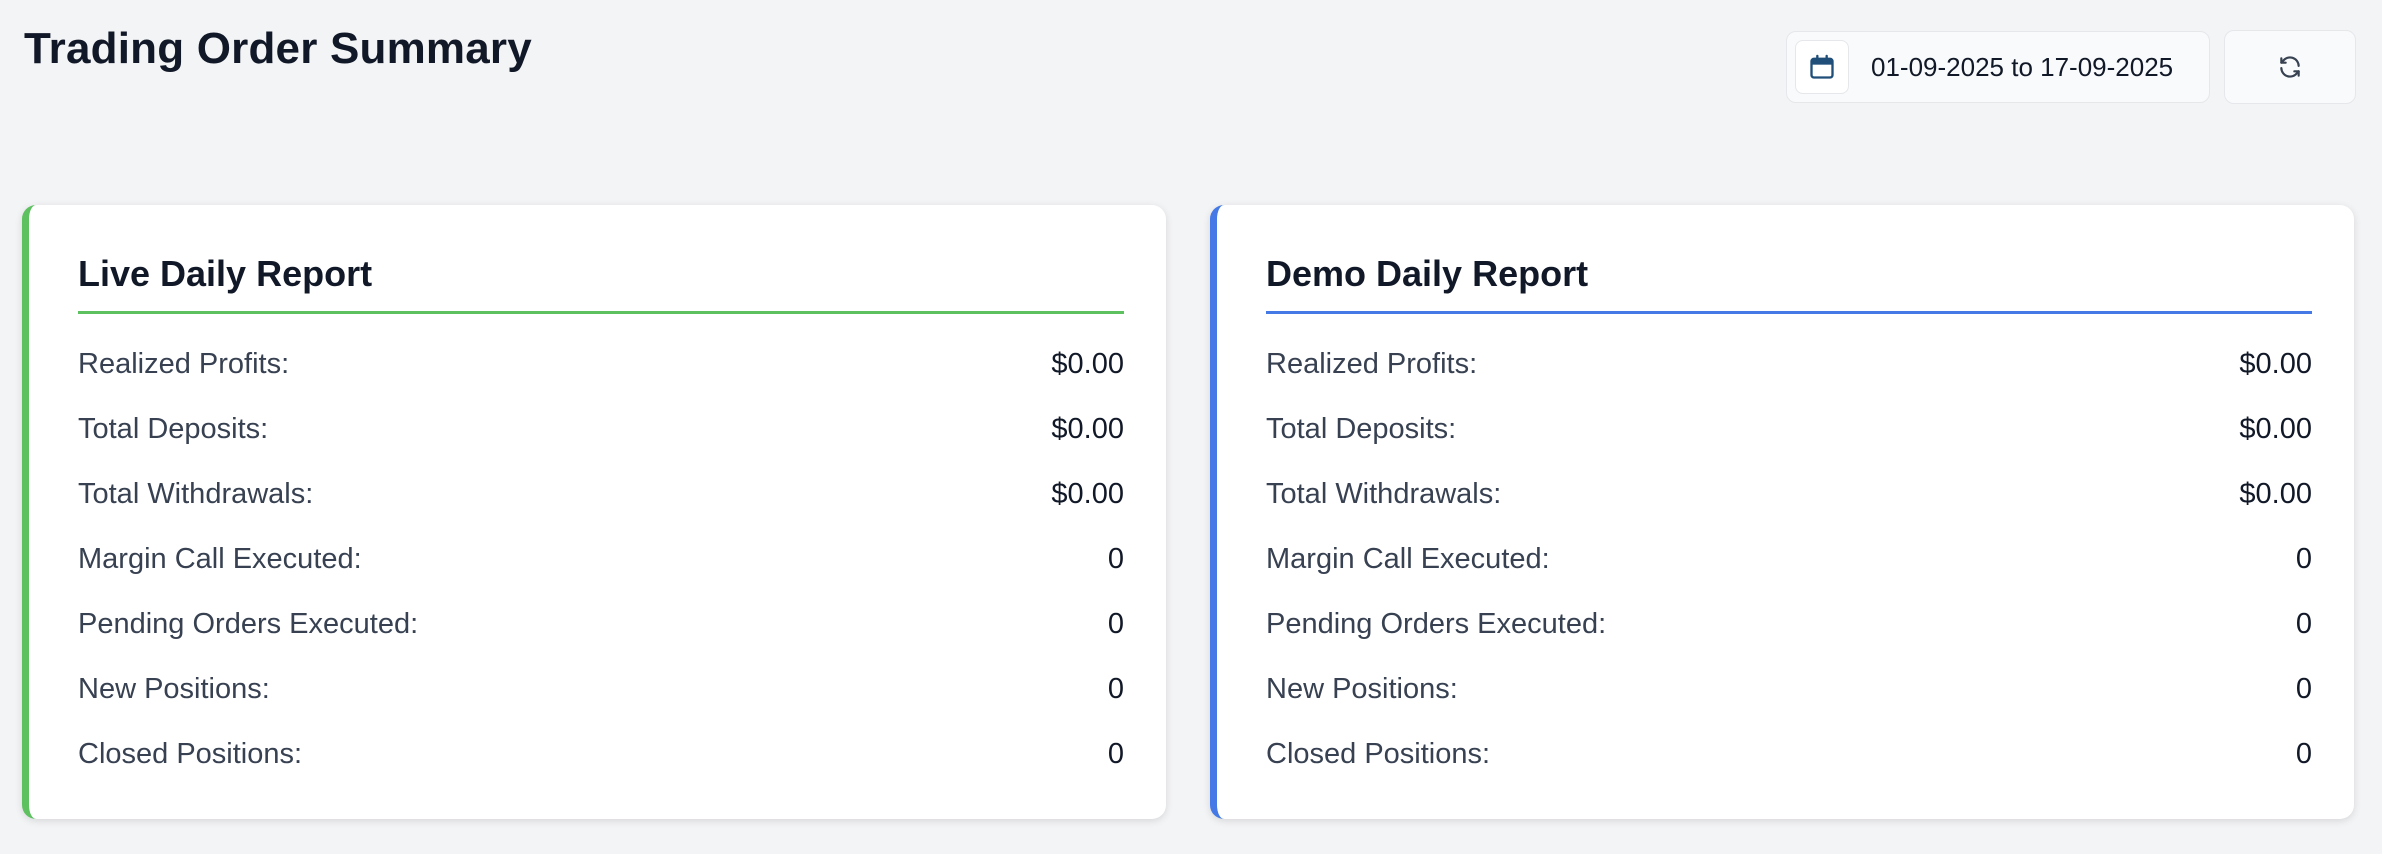  Describe the element at coordinates (1789, 283) in the screenshot. I see `demo-card-title: Demo Daily Report` at that location.